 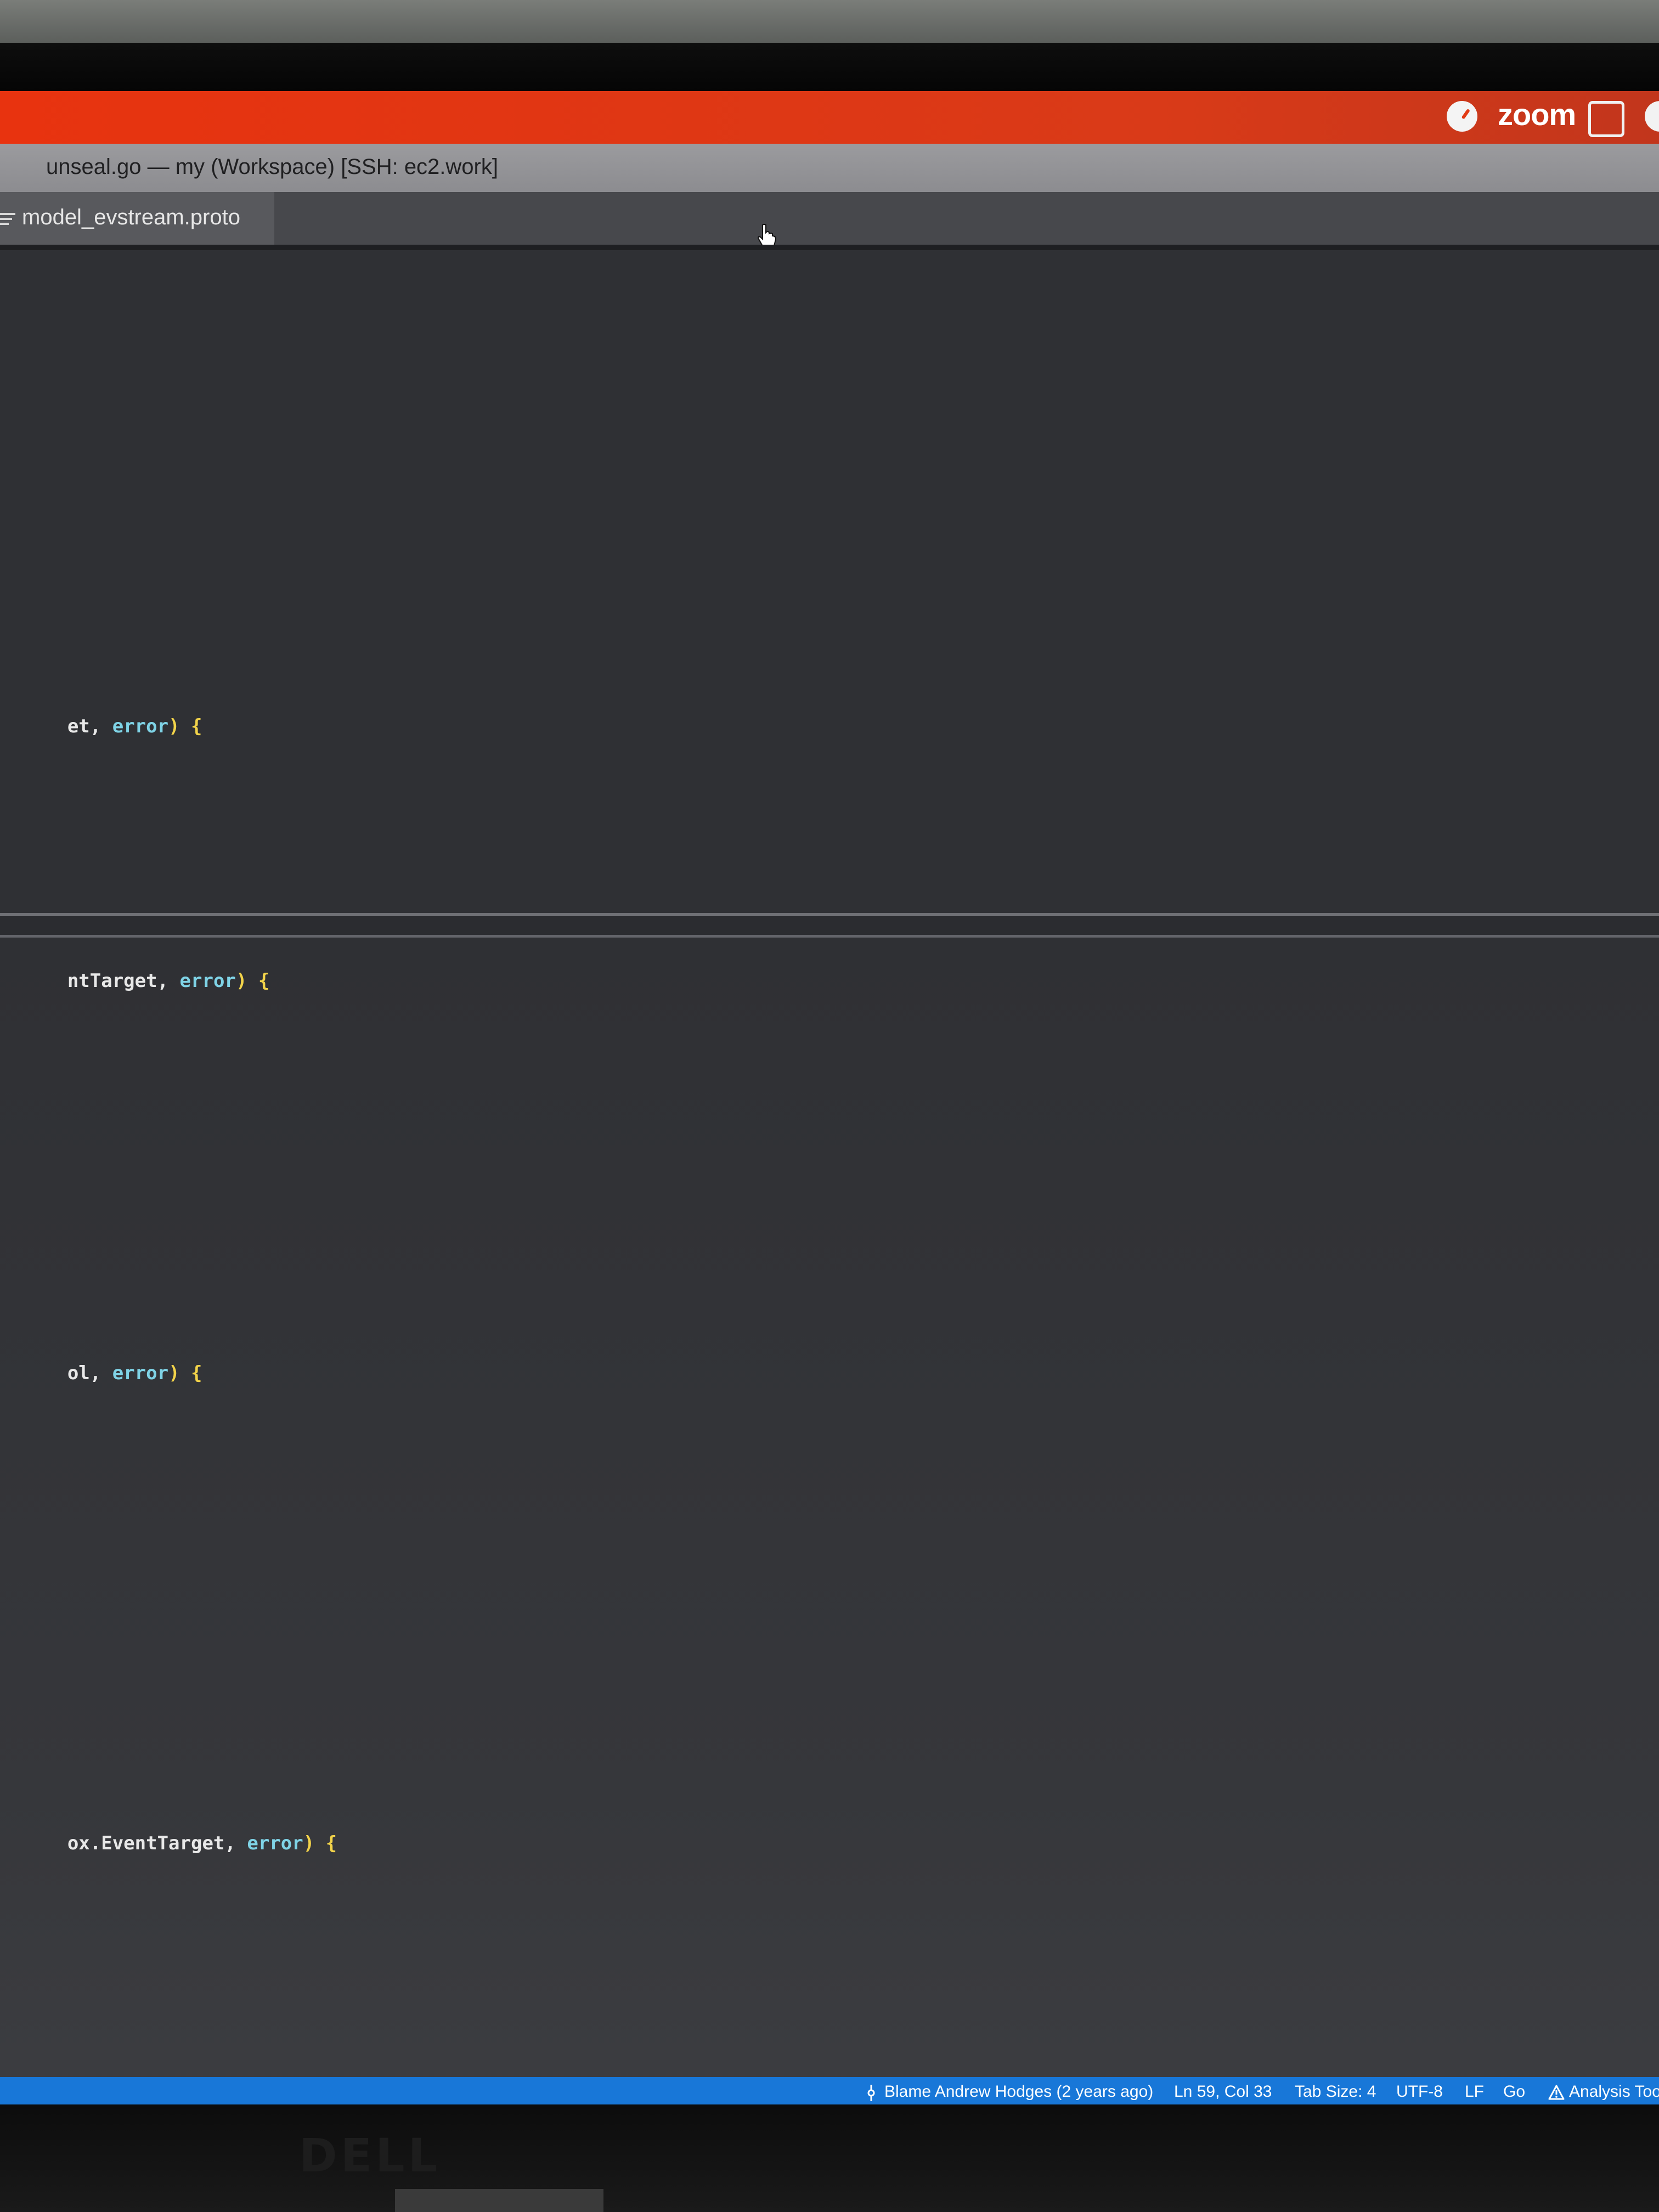 What do you see at coordinates (101, 726) in the screenshot?
I see `code-line: et, error) {` at bounding box center [101, 726].